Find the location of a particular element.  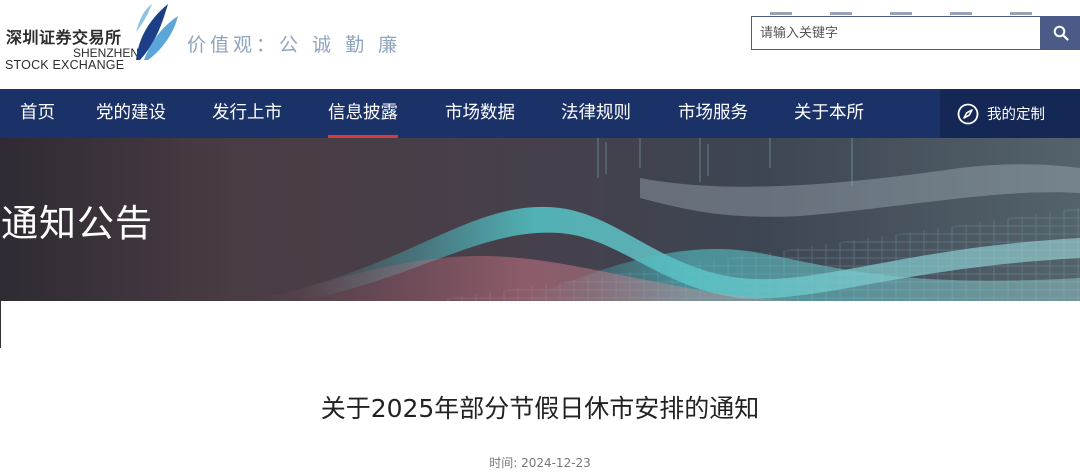

logo-text-cn: 深圳证券交易所 is located at coordinates (64, 37).